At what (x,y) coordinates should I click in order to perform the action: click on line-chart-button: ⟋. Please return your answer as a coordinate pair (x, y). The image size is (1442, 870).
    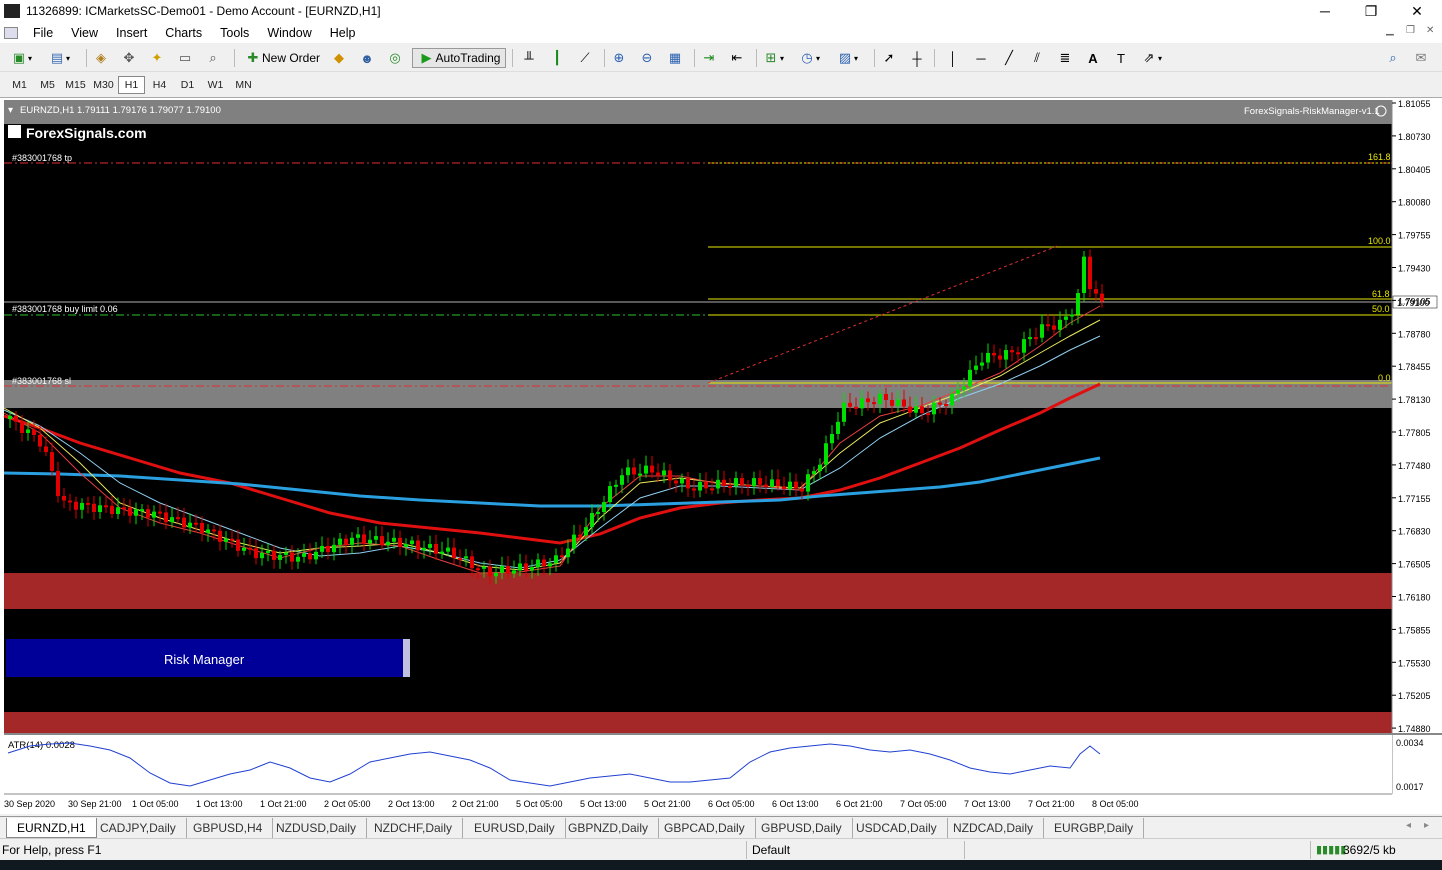
    Looking at the image, I should click on (585, 58).